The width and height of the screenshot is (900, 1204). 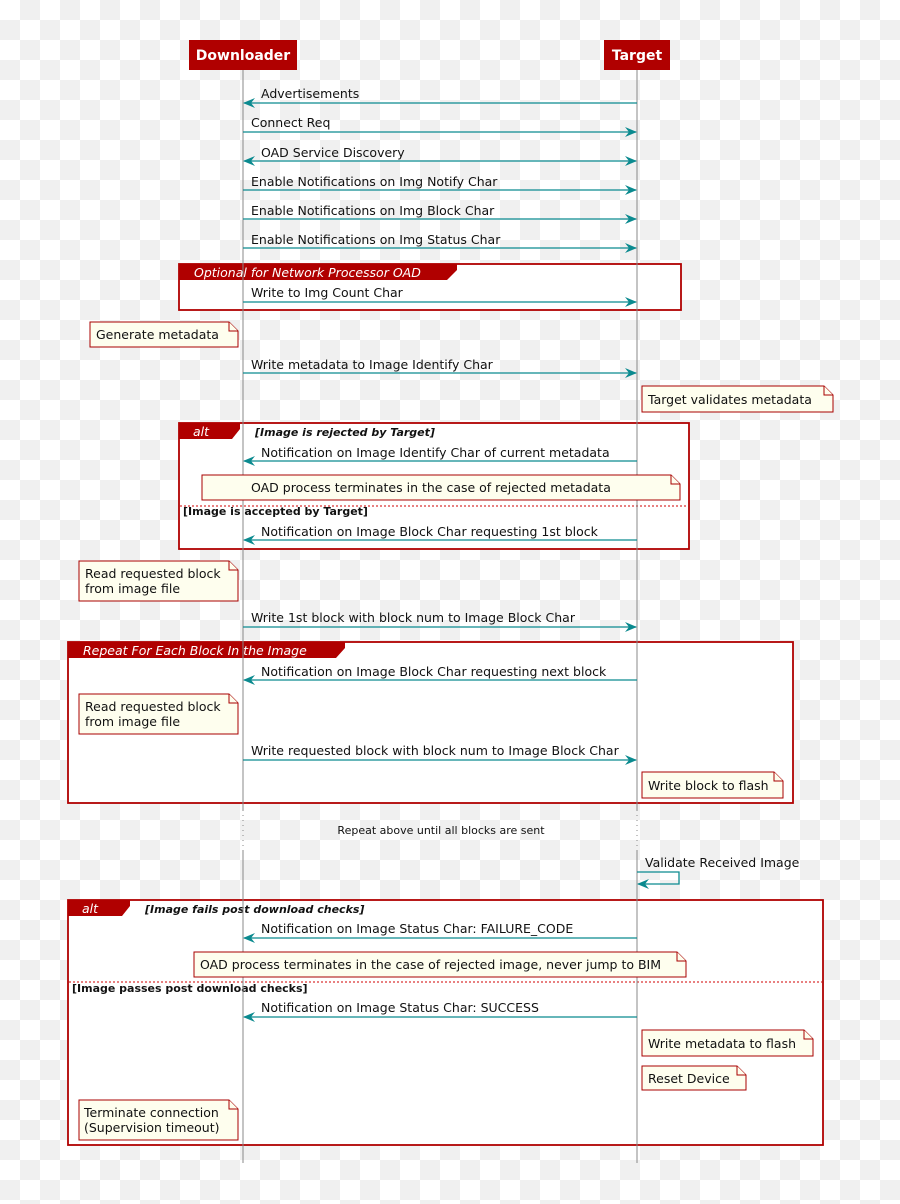 I want to click on message-label: Enable Notifications on Img Block Char, so click(x=373, y=210).